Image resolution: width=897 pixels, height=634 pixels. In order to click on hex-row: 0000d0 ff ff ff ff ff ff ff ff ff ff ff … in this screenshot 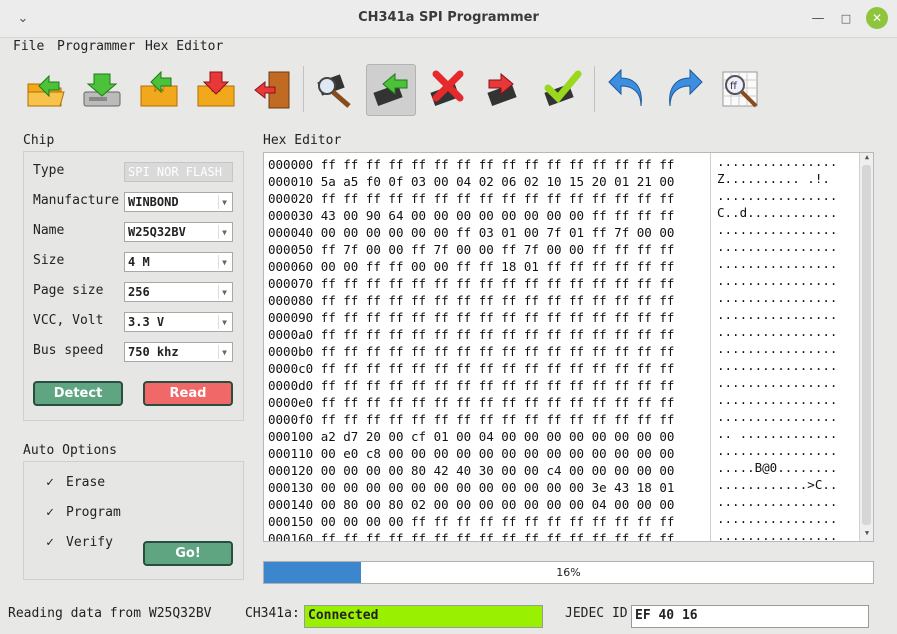, I will do `click(488, 385)`.